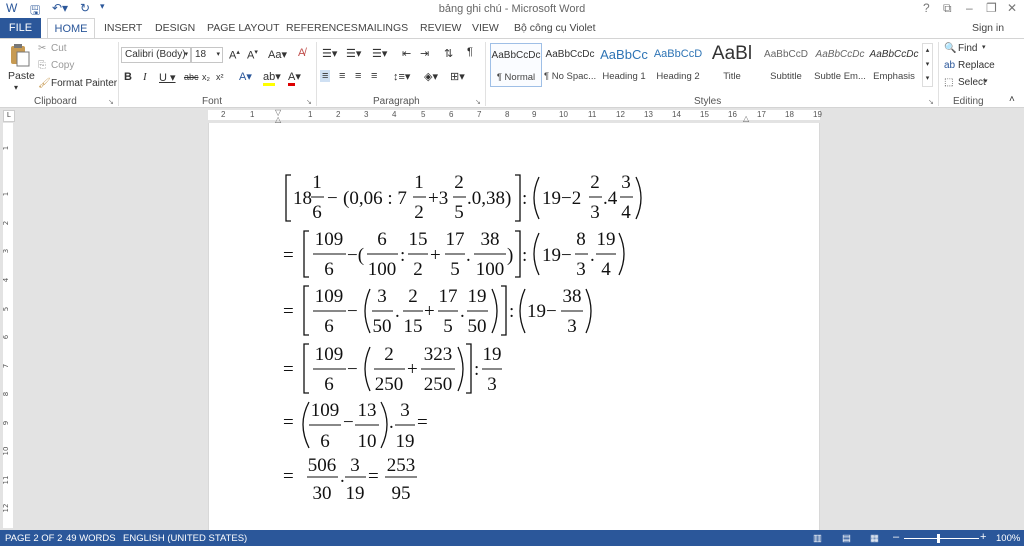 Image resolution: width=1024 pixels, height=546 pixels. What do you see at coordinates (986, 81) in the screenshot?
I see `select-dropdown-icon: ▾` at bounding box center [986, 81].